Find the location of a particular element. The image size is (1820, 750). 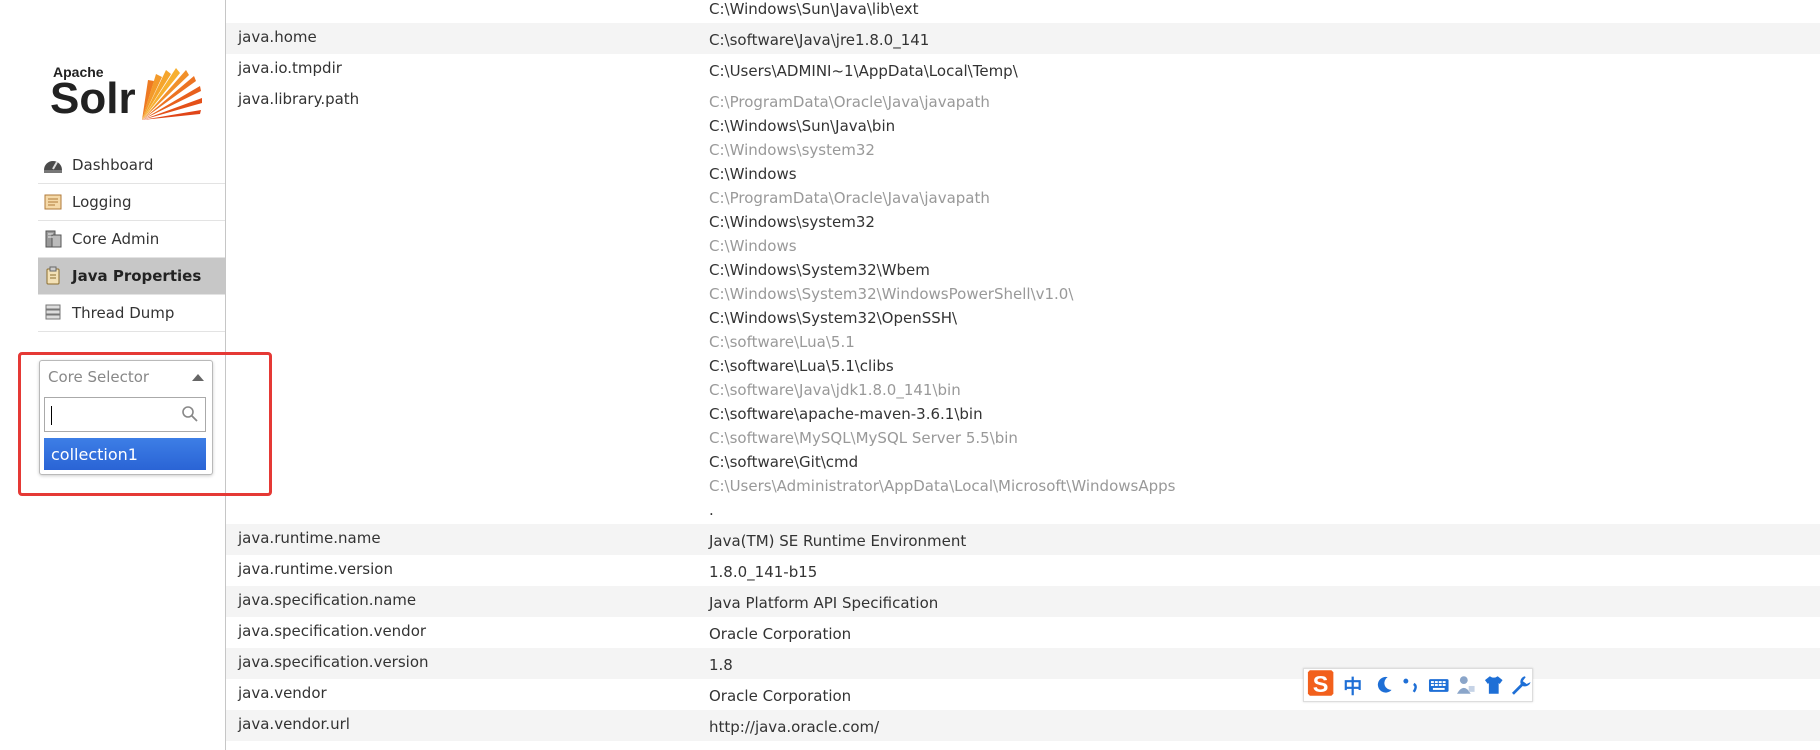

menu-item-label: Thread Dump is located at coordinates (123, 313).